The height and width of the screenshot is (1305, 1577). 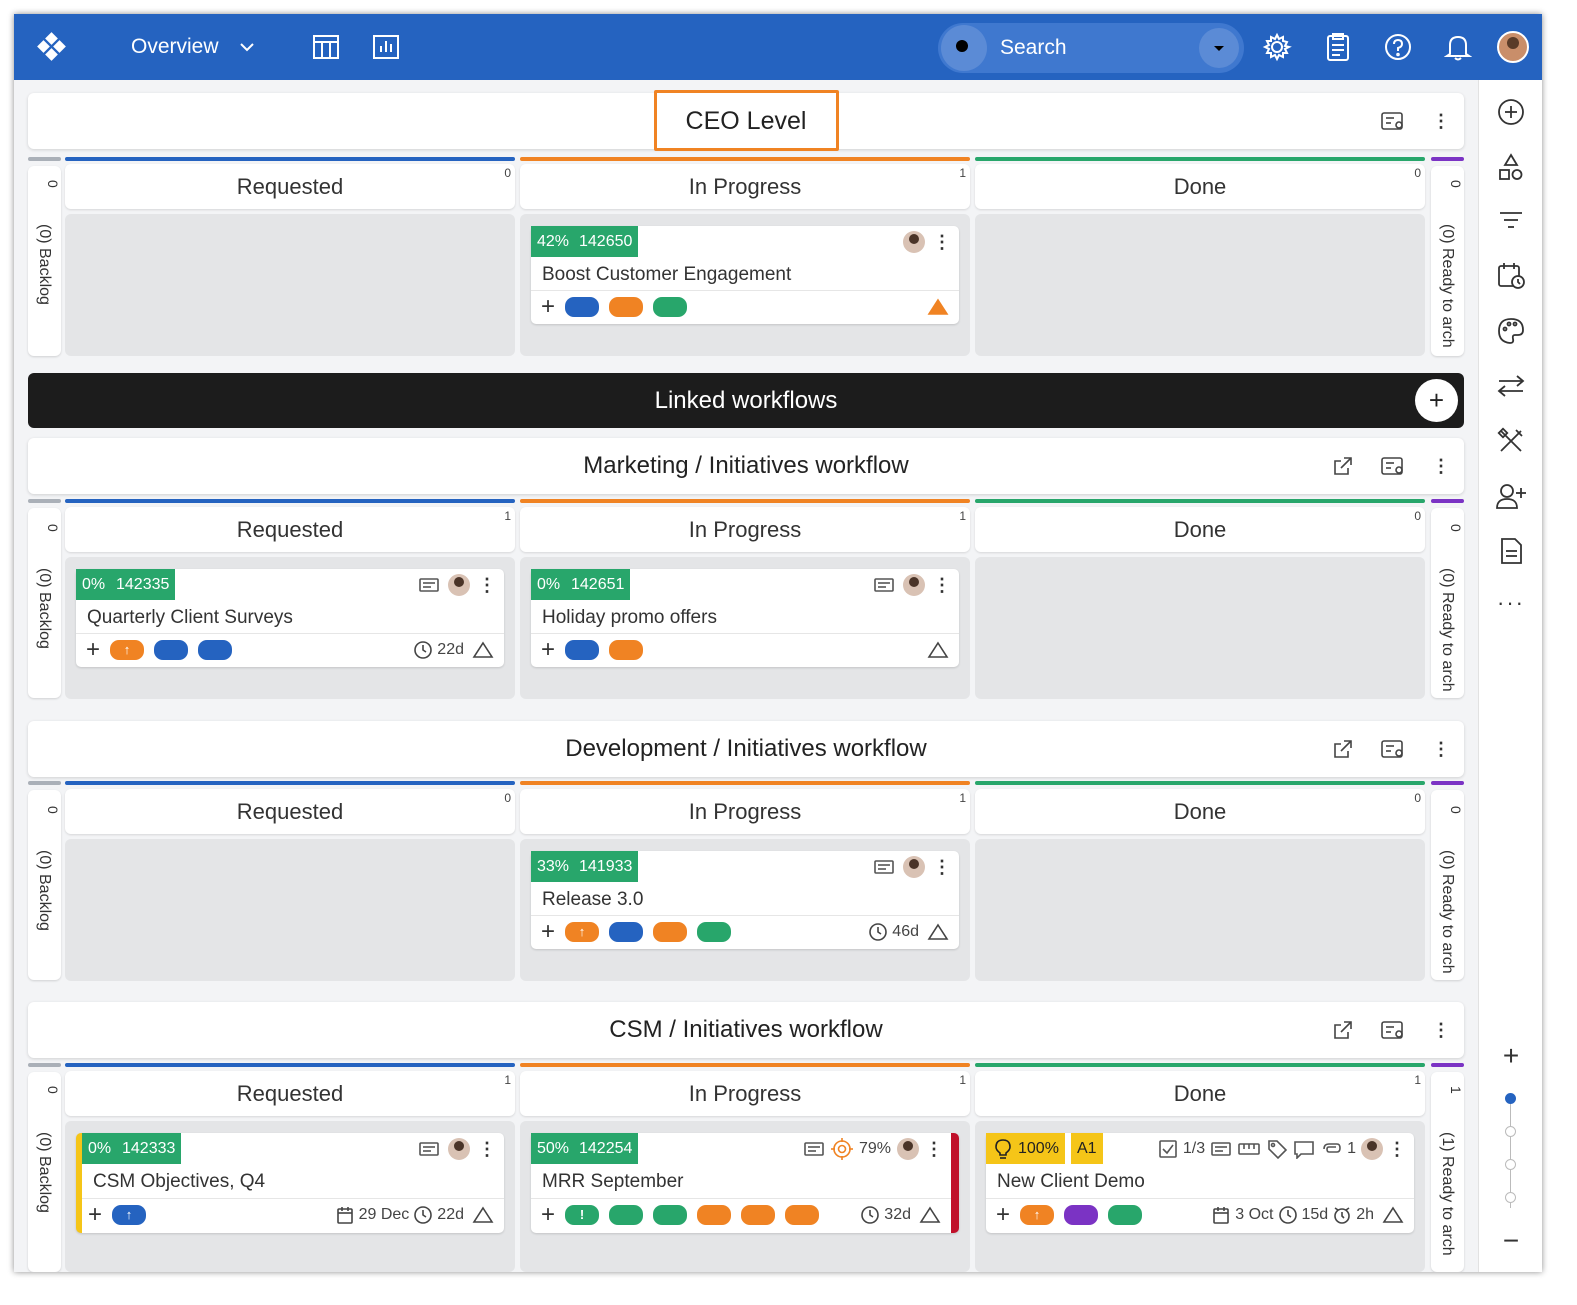 I want to click on calendar-clock-icon, so click(x=1510, y=275).